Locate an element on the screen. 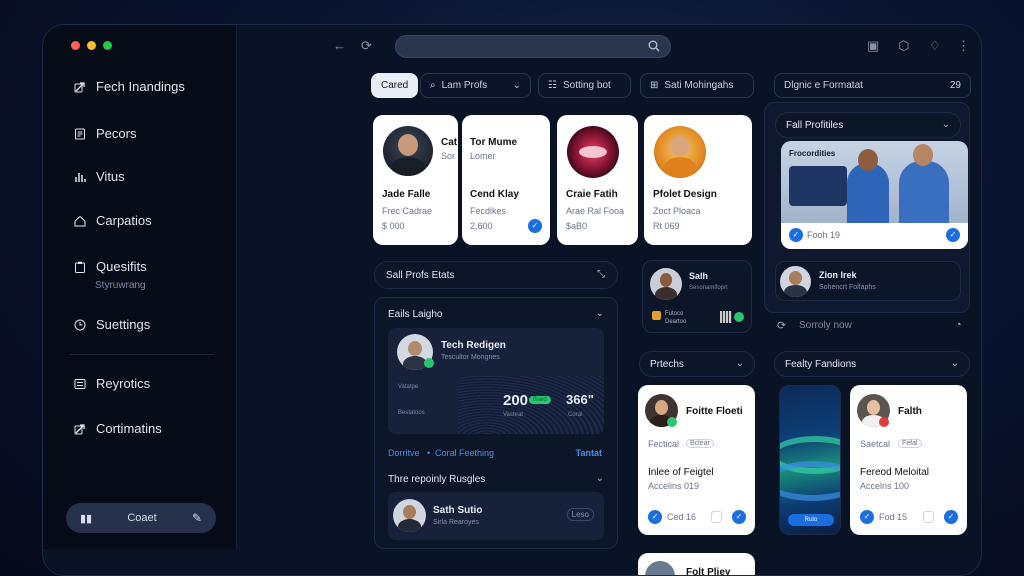  list-item: Zion Irek Sohencrt Folfaphs is located at coordinates (868, 281).